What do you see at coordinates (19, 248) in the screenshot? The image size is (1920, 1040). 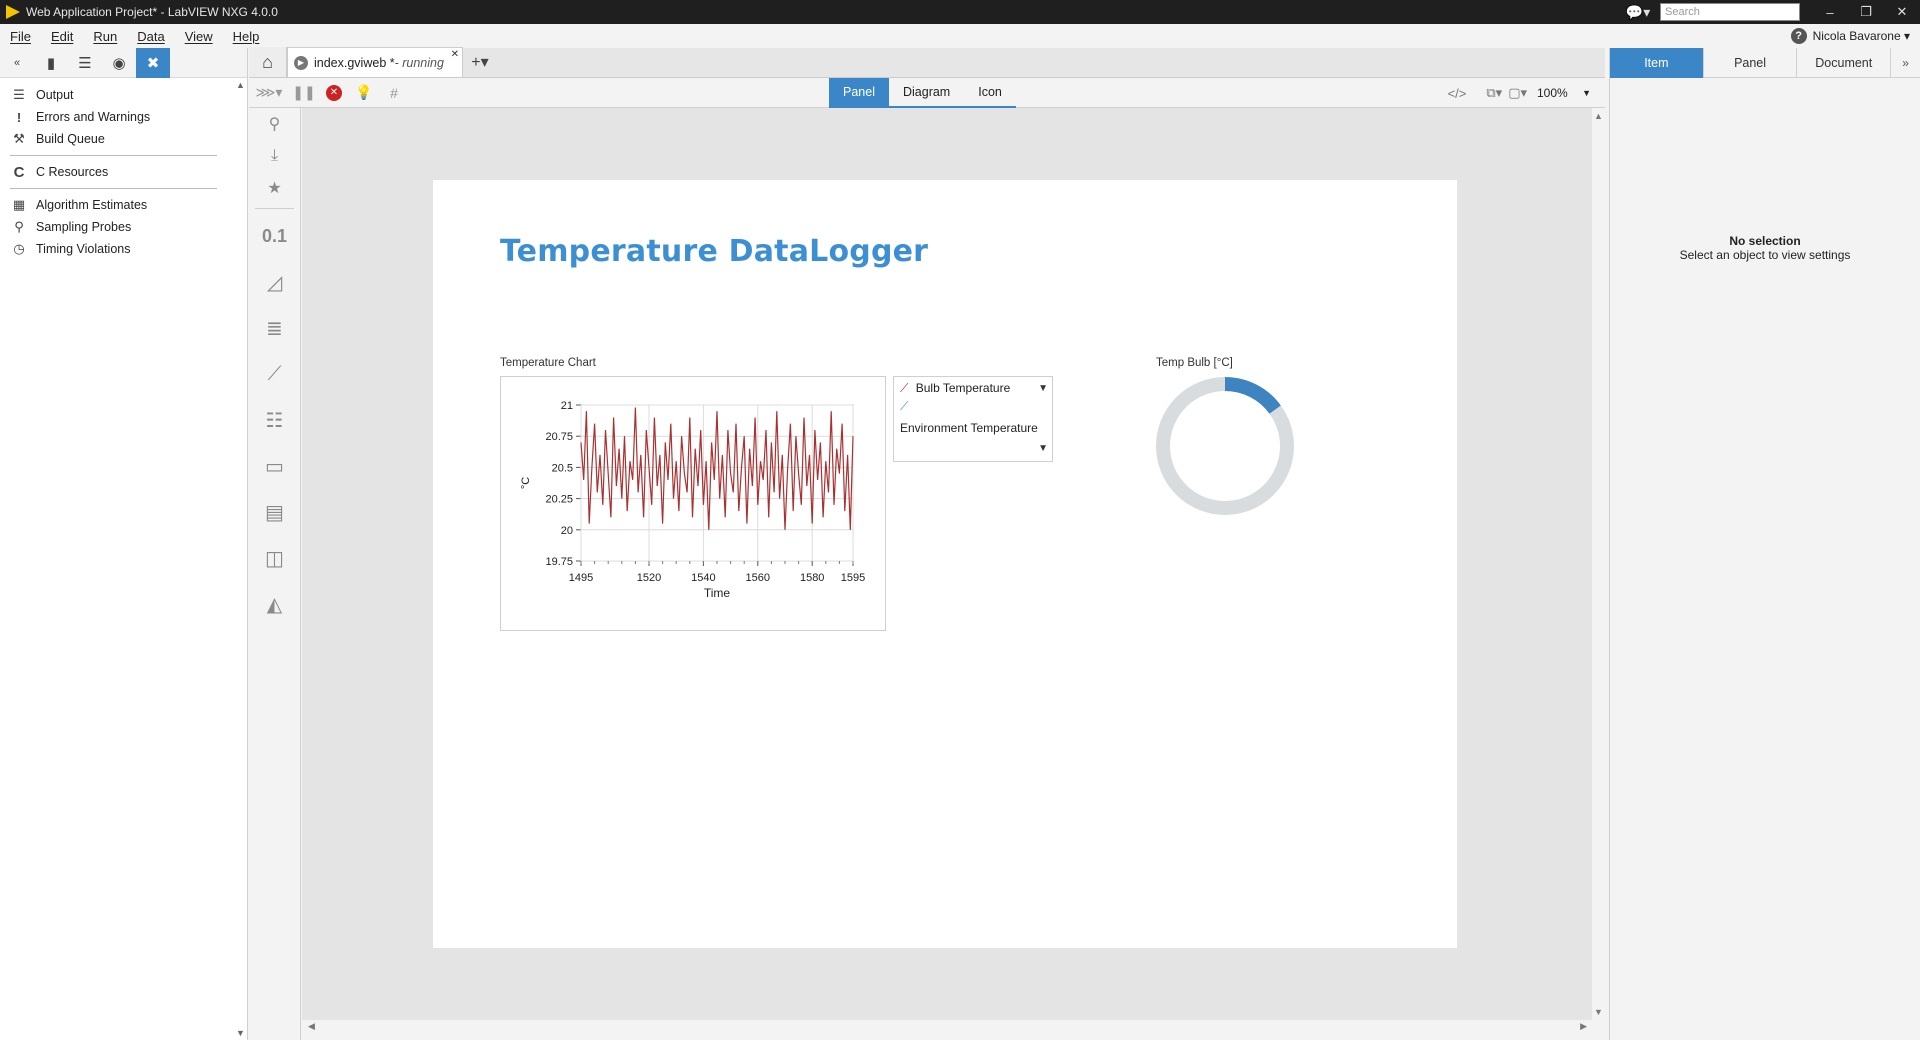 I see `clock-icon: ◷` at bounding box center [19, 248].